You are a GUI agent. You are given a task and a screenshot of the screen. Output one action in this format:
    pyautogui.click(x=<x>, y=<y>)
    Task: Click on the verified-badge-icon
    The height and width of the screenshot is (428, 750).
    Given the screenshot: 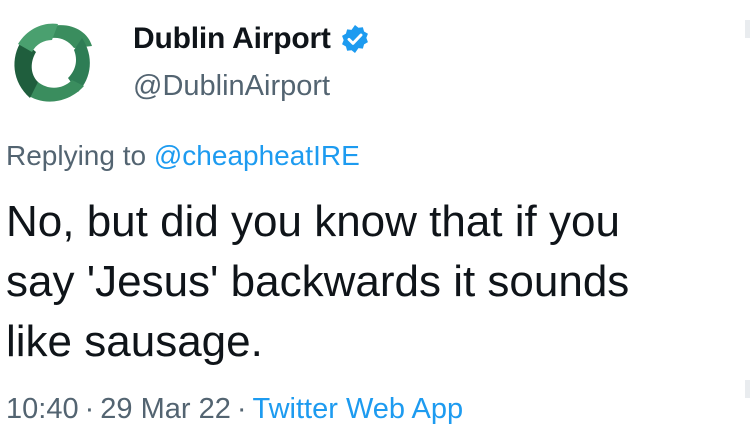 What is the action you would take?
    pyautogui.click(x=355, y=39)
    